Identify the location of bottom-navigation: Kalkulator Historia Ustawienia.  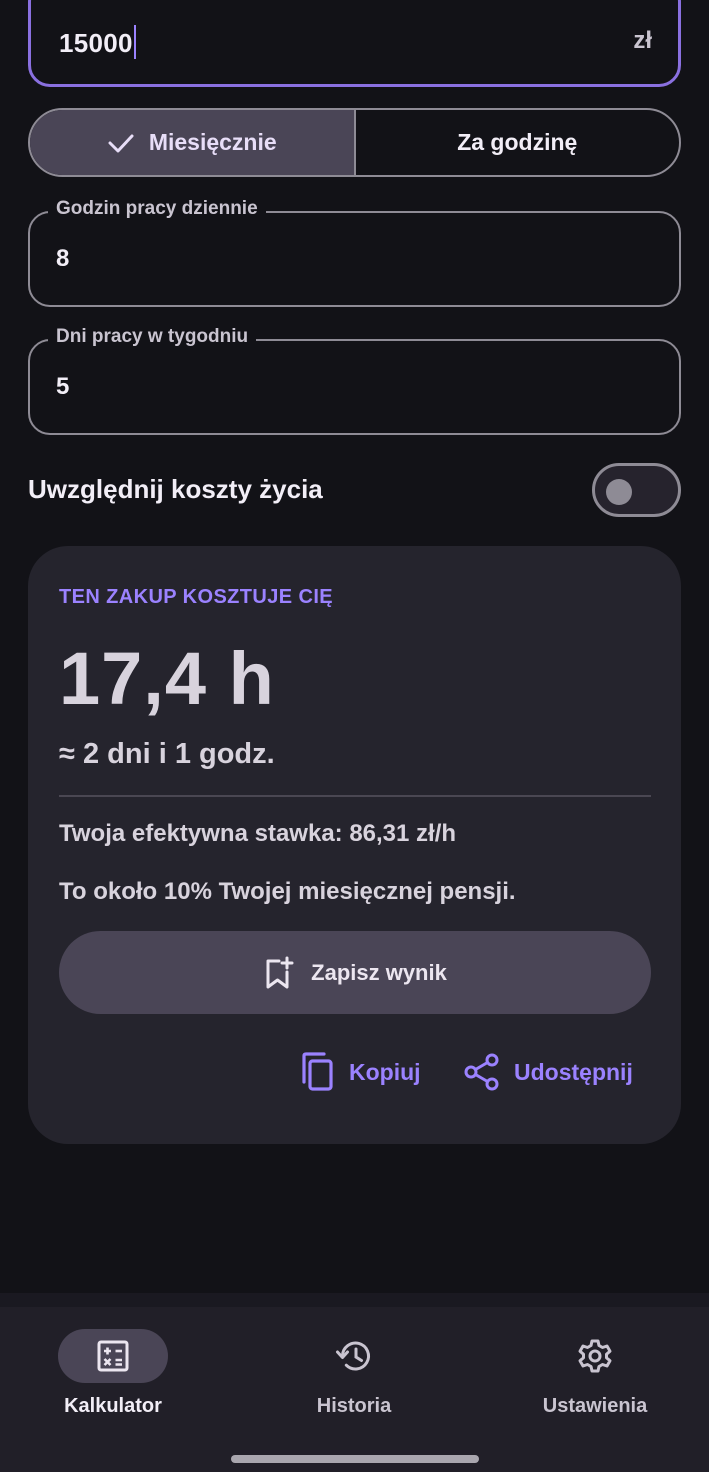
(354, 1389).